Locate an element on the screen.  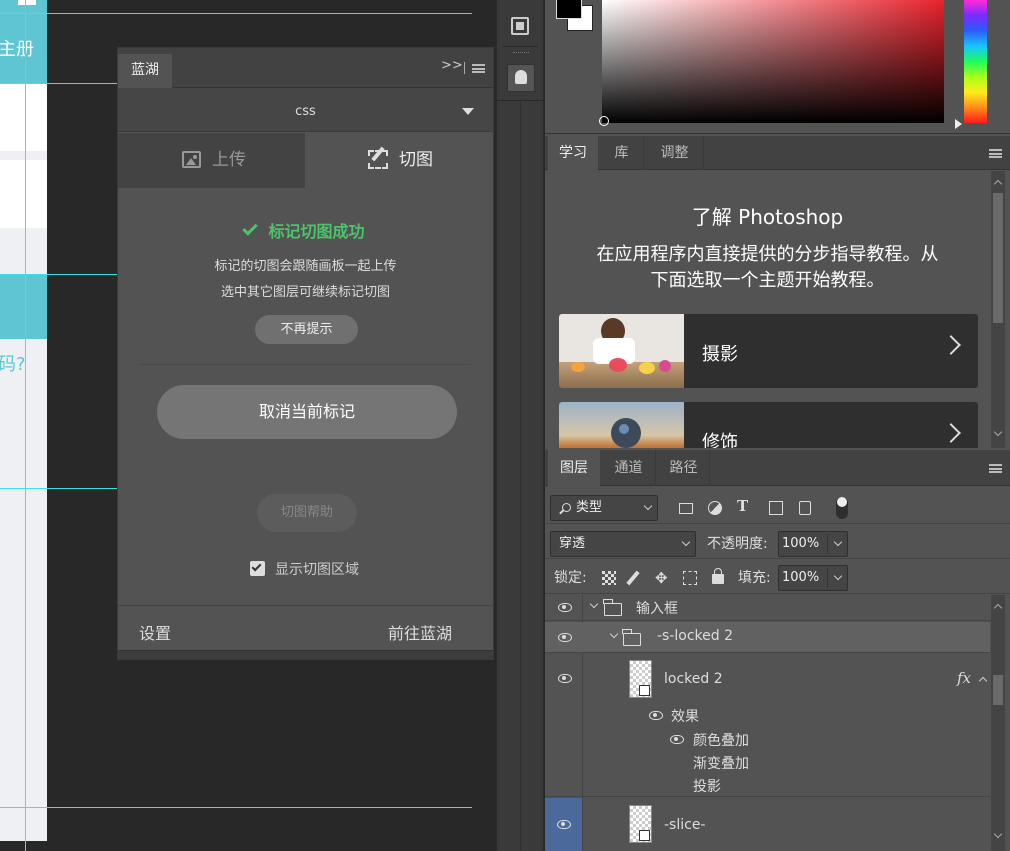
filter-type-icon: T is located at coordinates (742, 506).